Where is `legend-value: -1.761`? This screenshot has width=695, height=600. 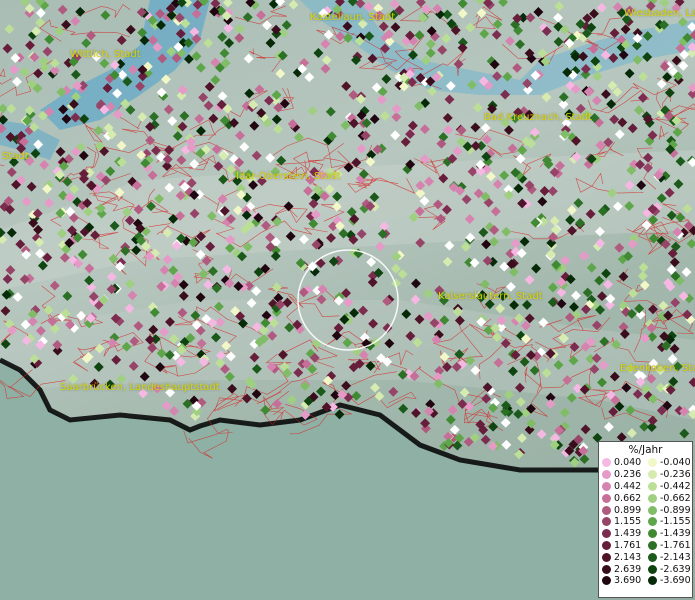
legend-value: -1.761 is located at coordinates (675, 545).